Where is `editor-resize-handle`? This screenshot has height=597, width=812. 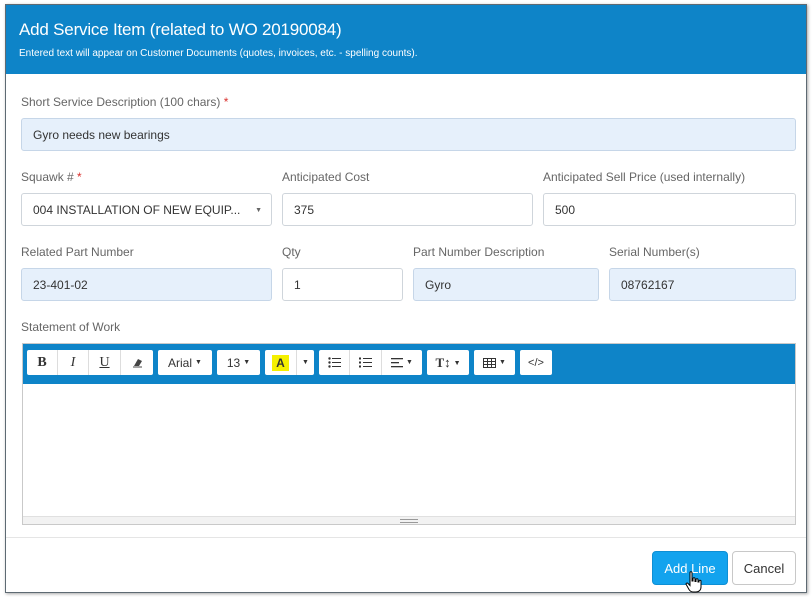
editor-resize-handle is located at coordinates (409, 520).